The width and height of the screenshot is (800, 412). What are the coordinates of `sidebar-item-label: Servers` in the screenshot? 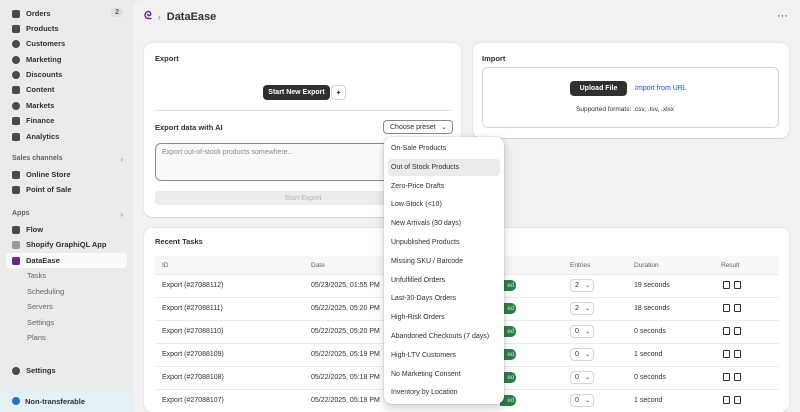 It's located at (40, 306).